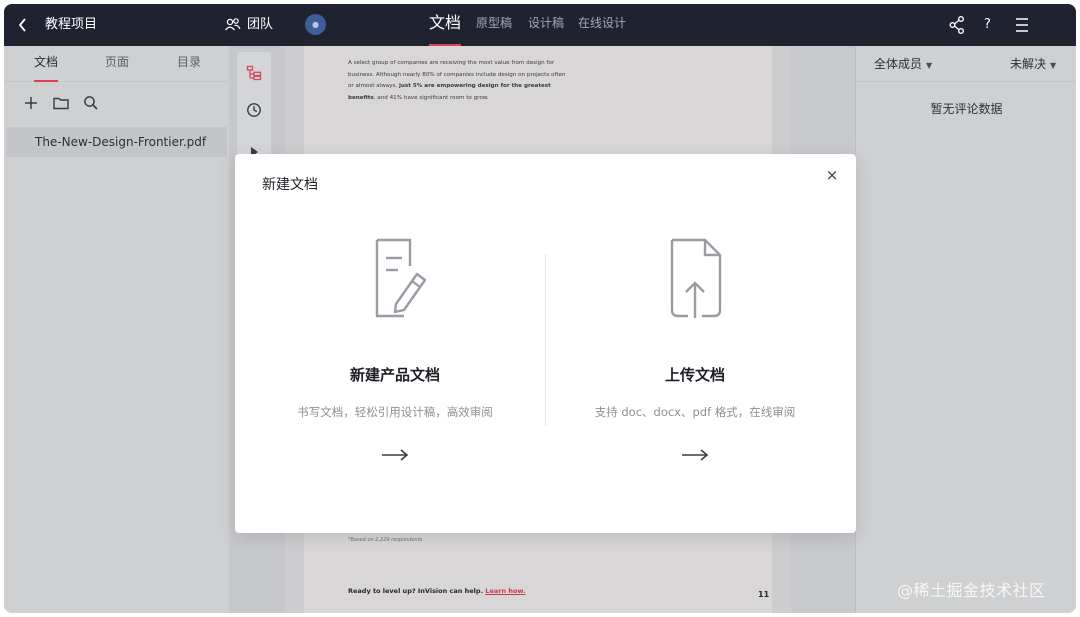 The height and width of the screenshot is (617, 1080). I want to click on left-panel-toolbar, so click(116, 103).